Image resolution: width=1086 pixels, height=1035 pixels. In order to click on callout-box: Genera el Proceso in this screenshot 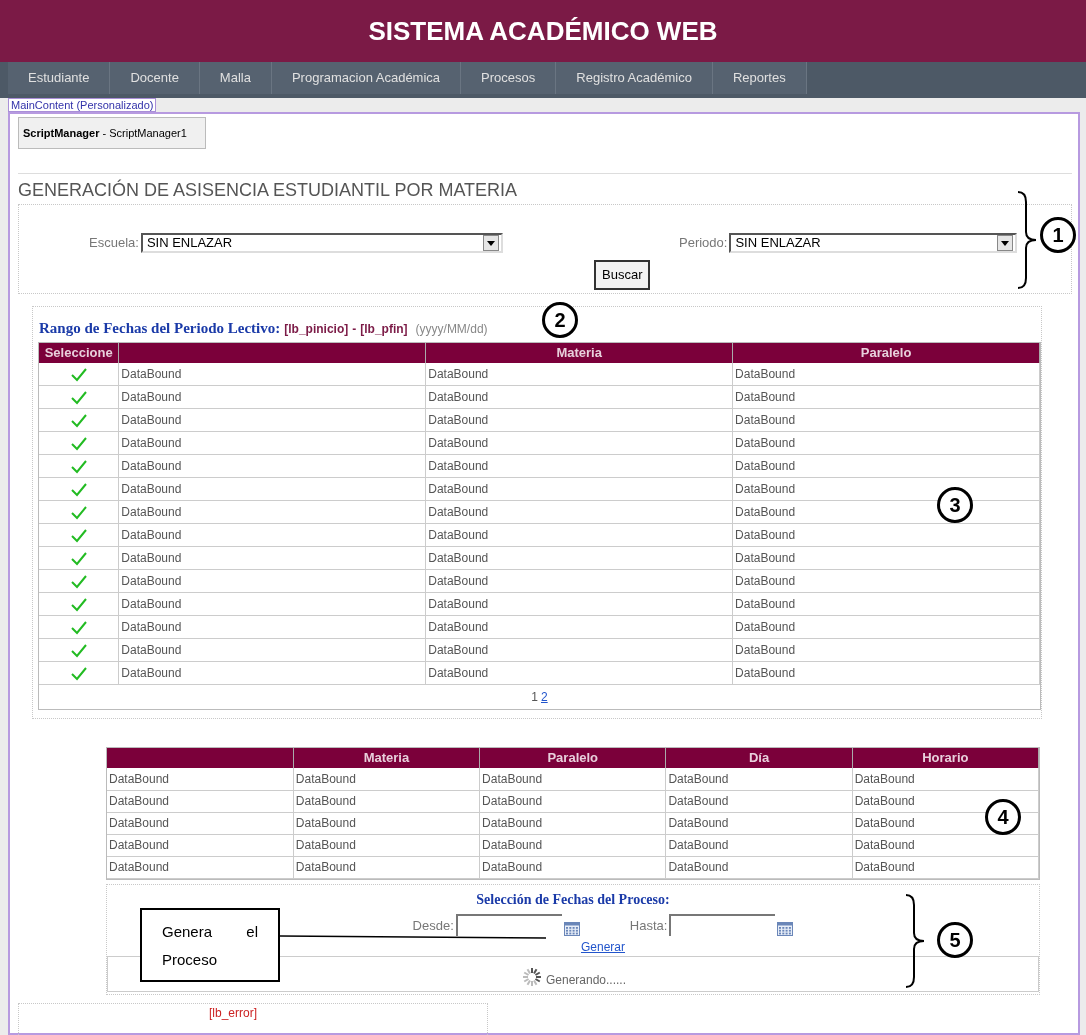, I will do `click(210, 945)`.